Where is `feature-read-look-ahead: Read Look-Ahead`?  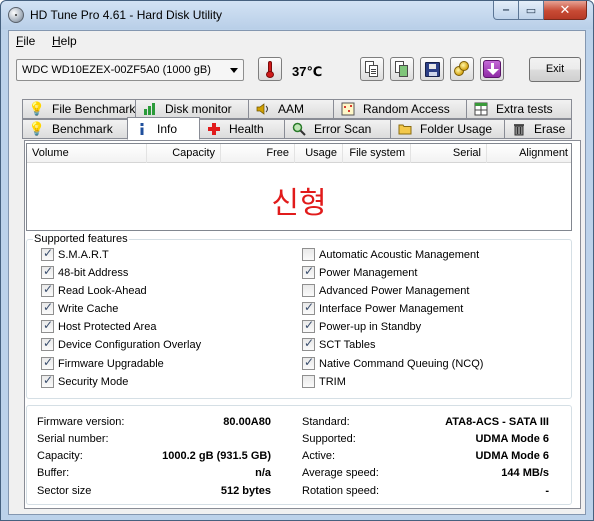 feature-read-look-ahead: Read Look-Ahead is located at coordinates (94, 289).